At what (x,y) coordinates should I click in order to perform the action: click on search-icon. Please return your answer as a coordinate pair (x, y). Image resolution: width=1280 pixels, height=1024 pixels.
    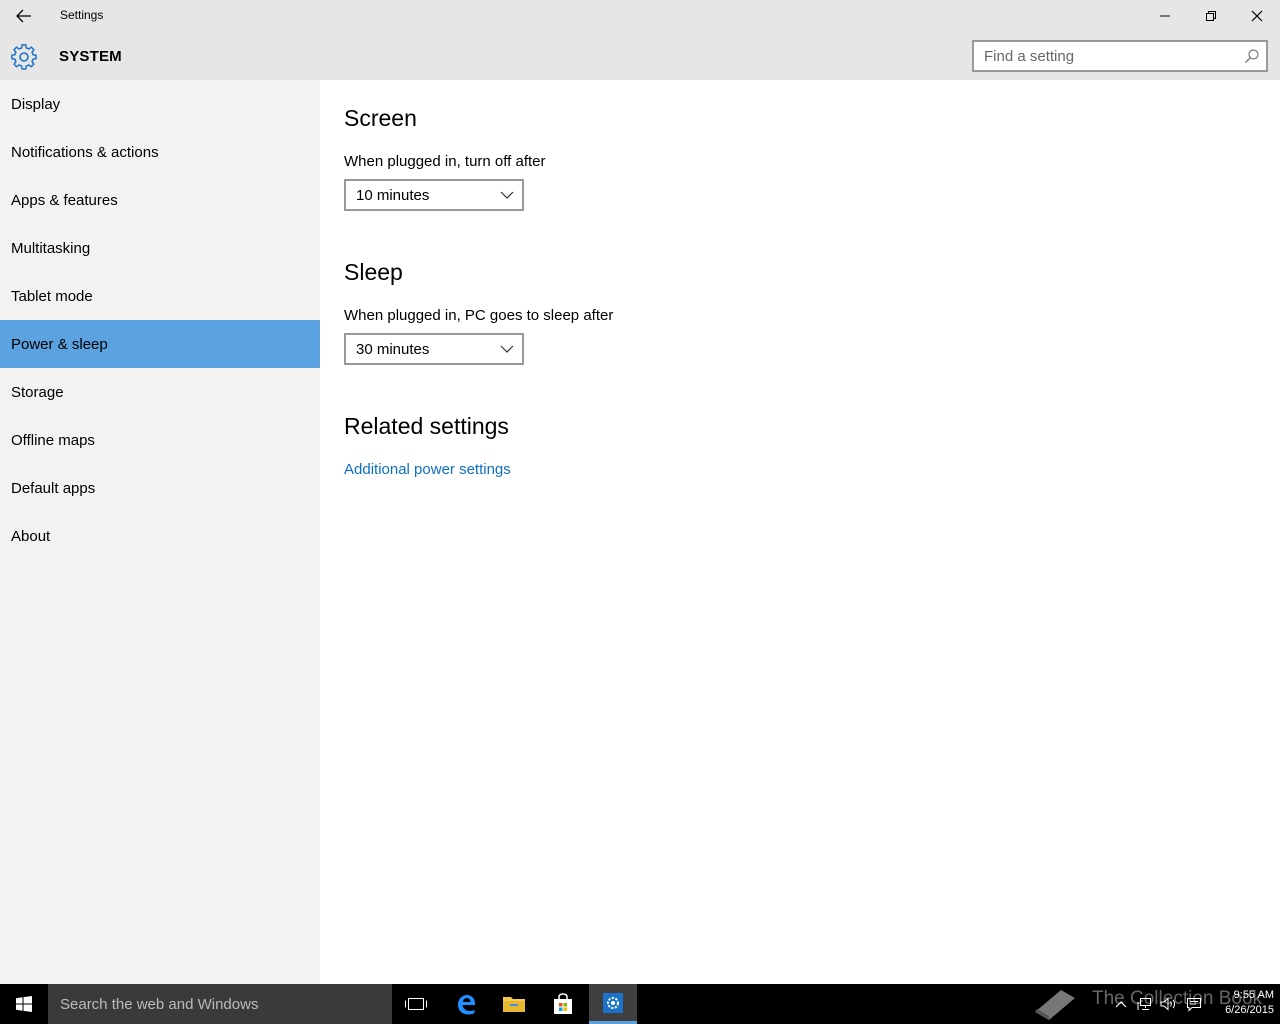
    Looking at the image, I should click on (1252, 56).